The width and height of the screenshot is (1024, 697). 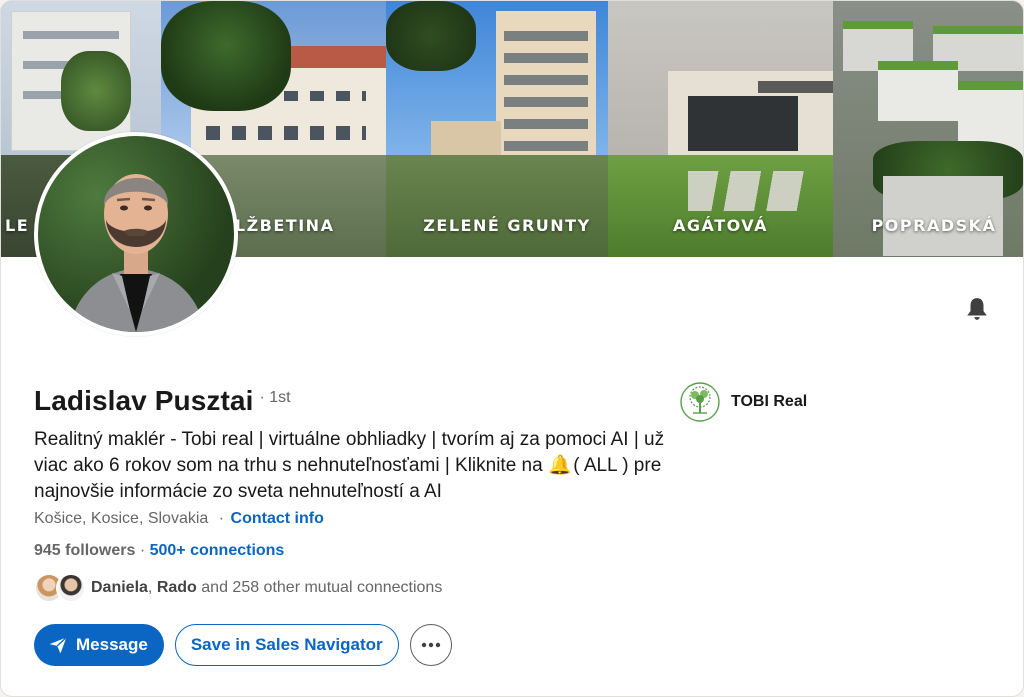 What do you see at coordinates (85, 550) in the screenshot?
I see `followers-count: 945 followers` at bounding box center [85, 550].